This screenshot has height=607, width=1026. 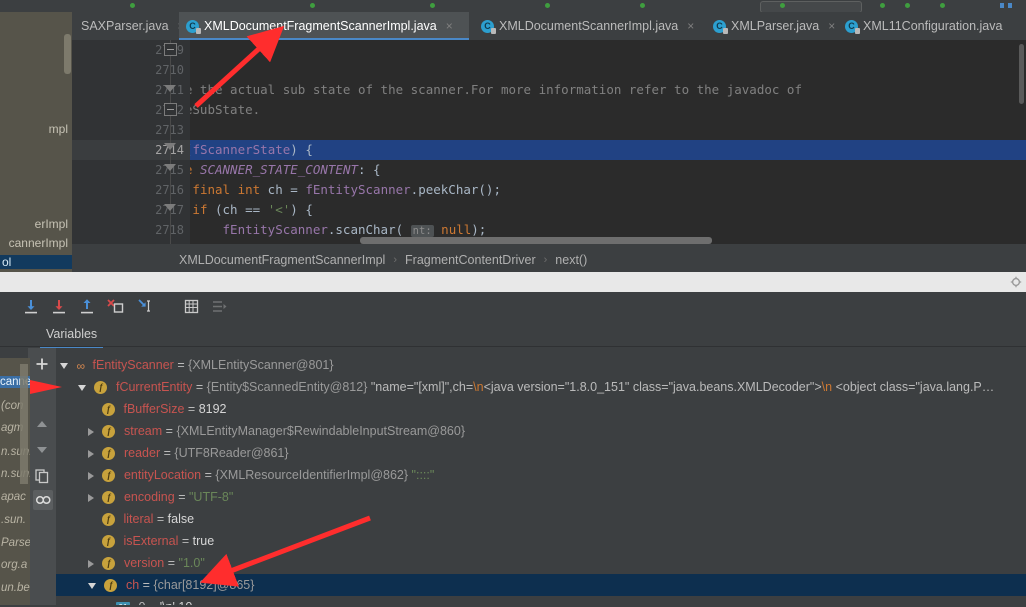 What do you see at coordinates (58, 129) in the screenshot?
I see `list-item: mpl` at bounding box center [58, 129].